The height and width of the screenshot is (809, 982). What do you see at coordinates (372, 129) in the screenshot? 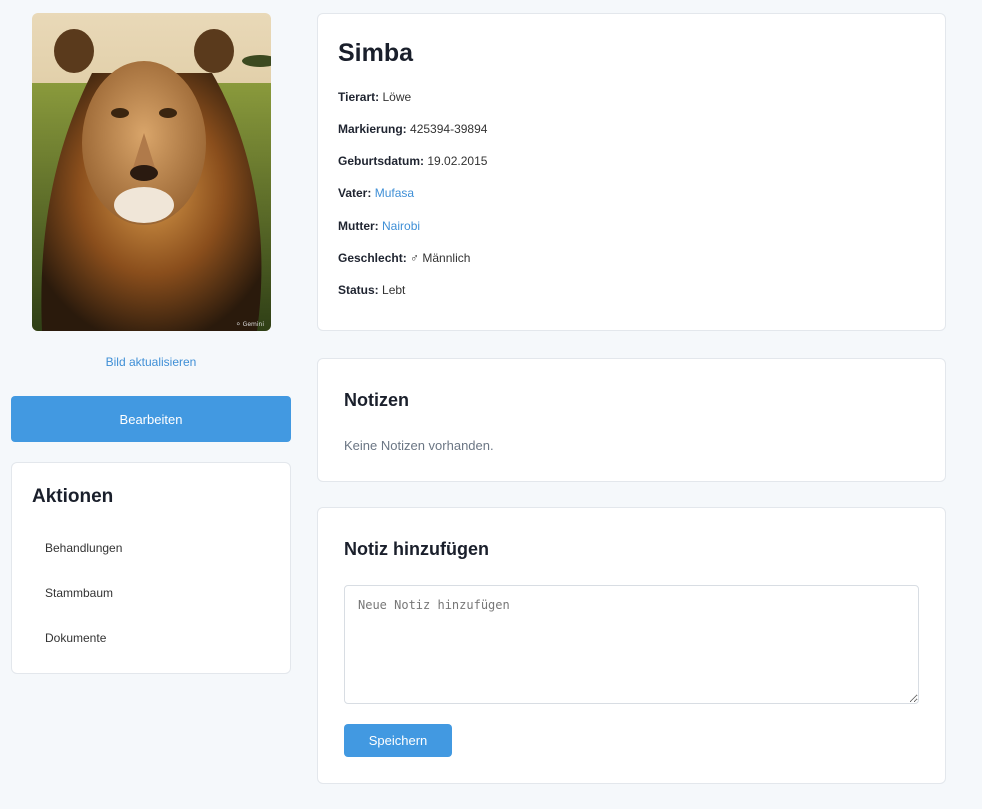
I see `field-label: Markierung:` at bounding box center [372, 129].